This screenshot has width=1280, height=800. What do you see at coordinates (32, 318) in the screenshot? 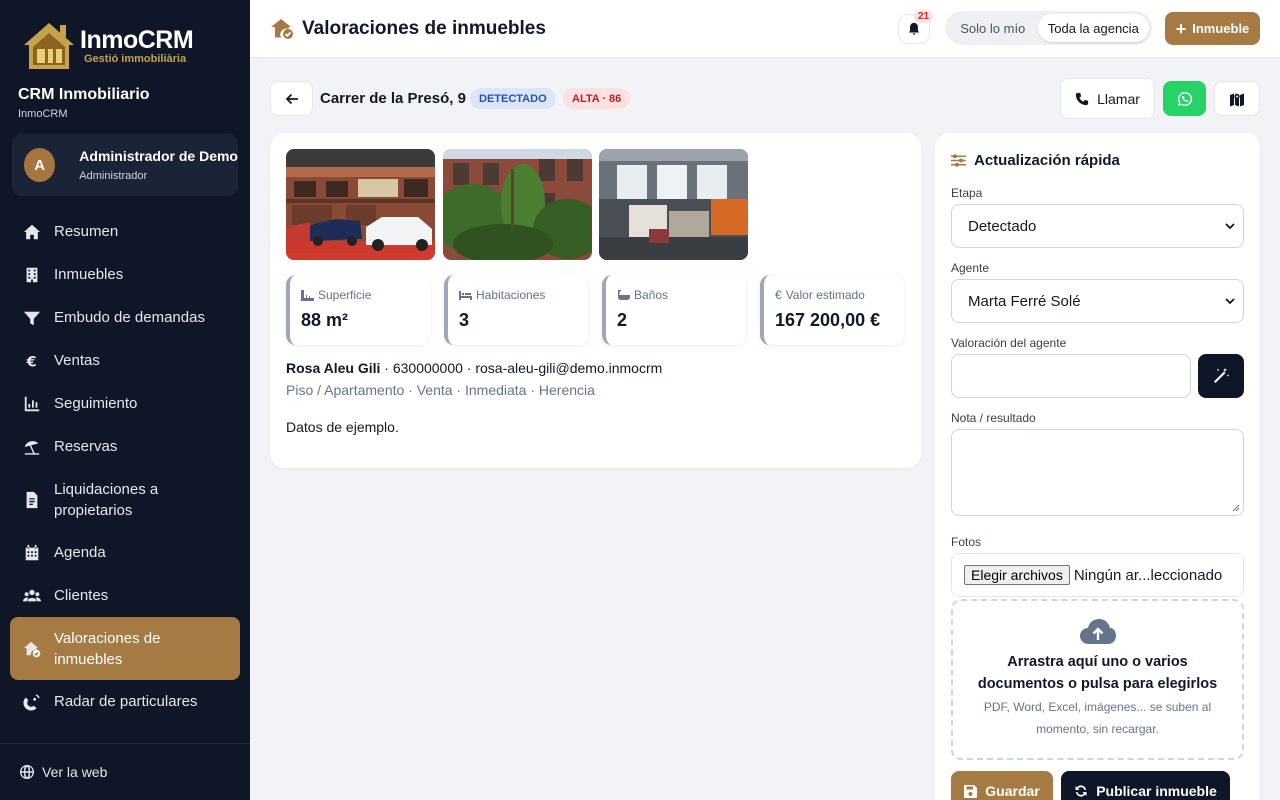
I see `funnel-icon` at bounding box center [32, 318].